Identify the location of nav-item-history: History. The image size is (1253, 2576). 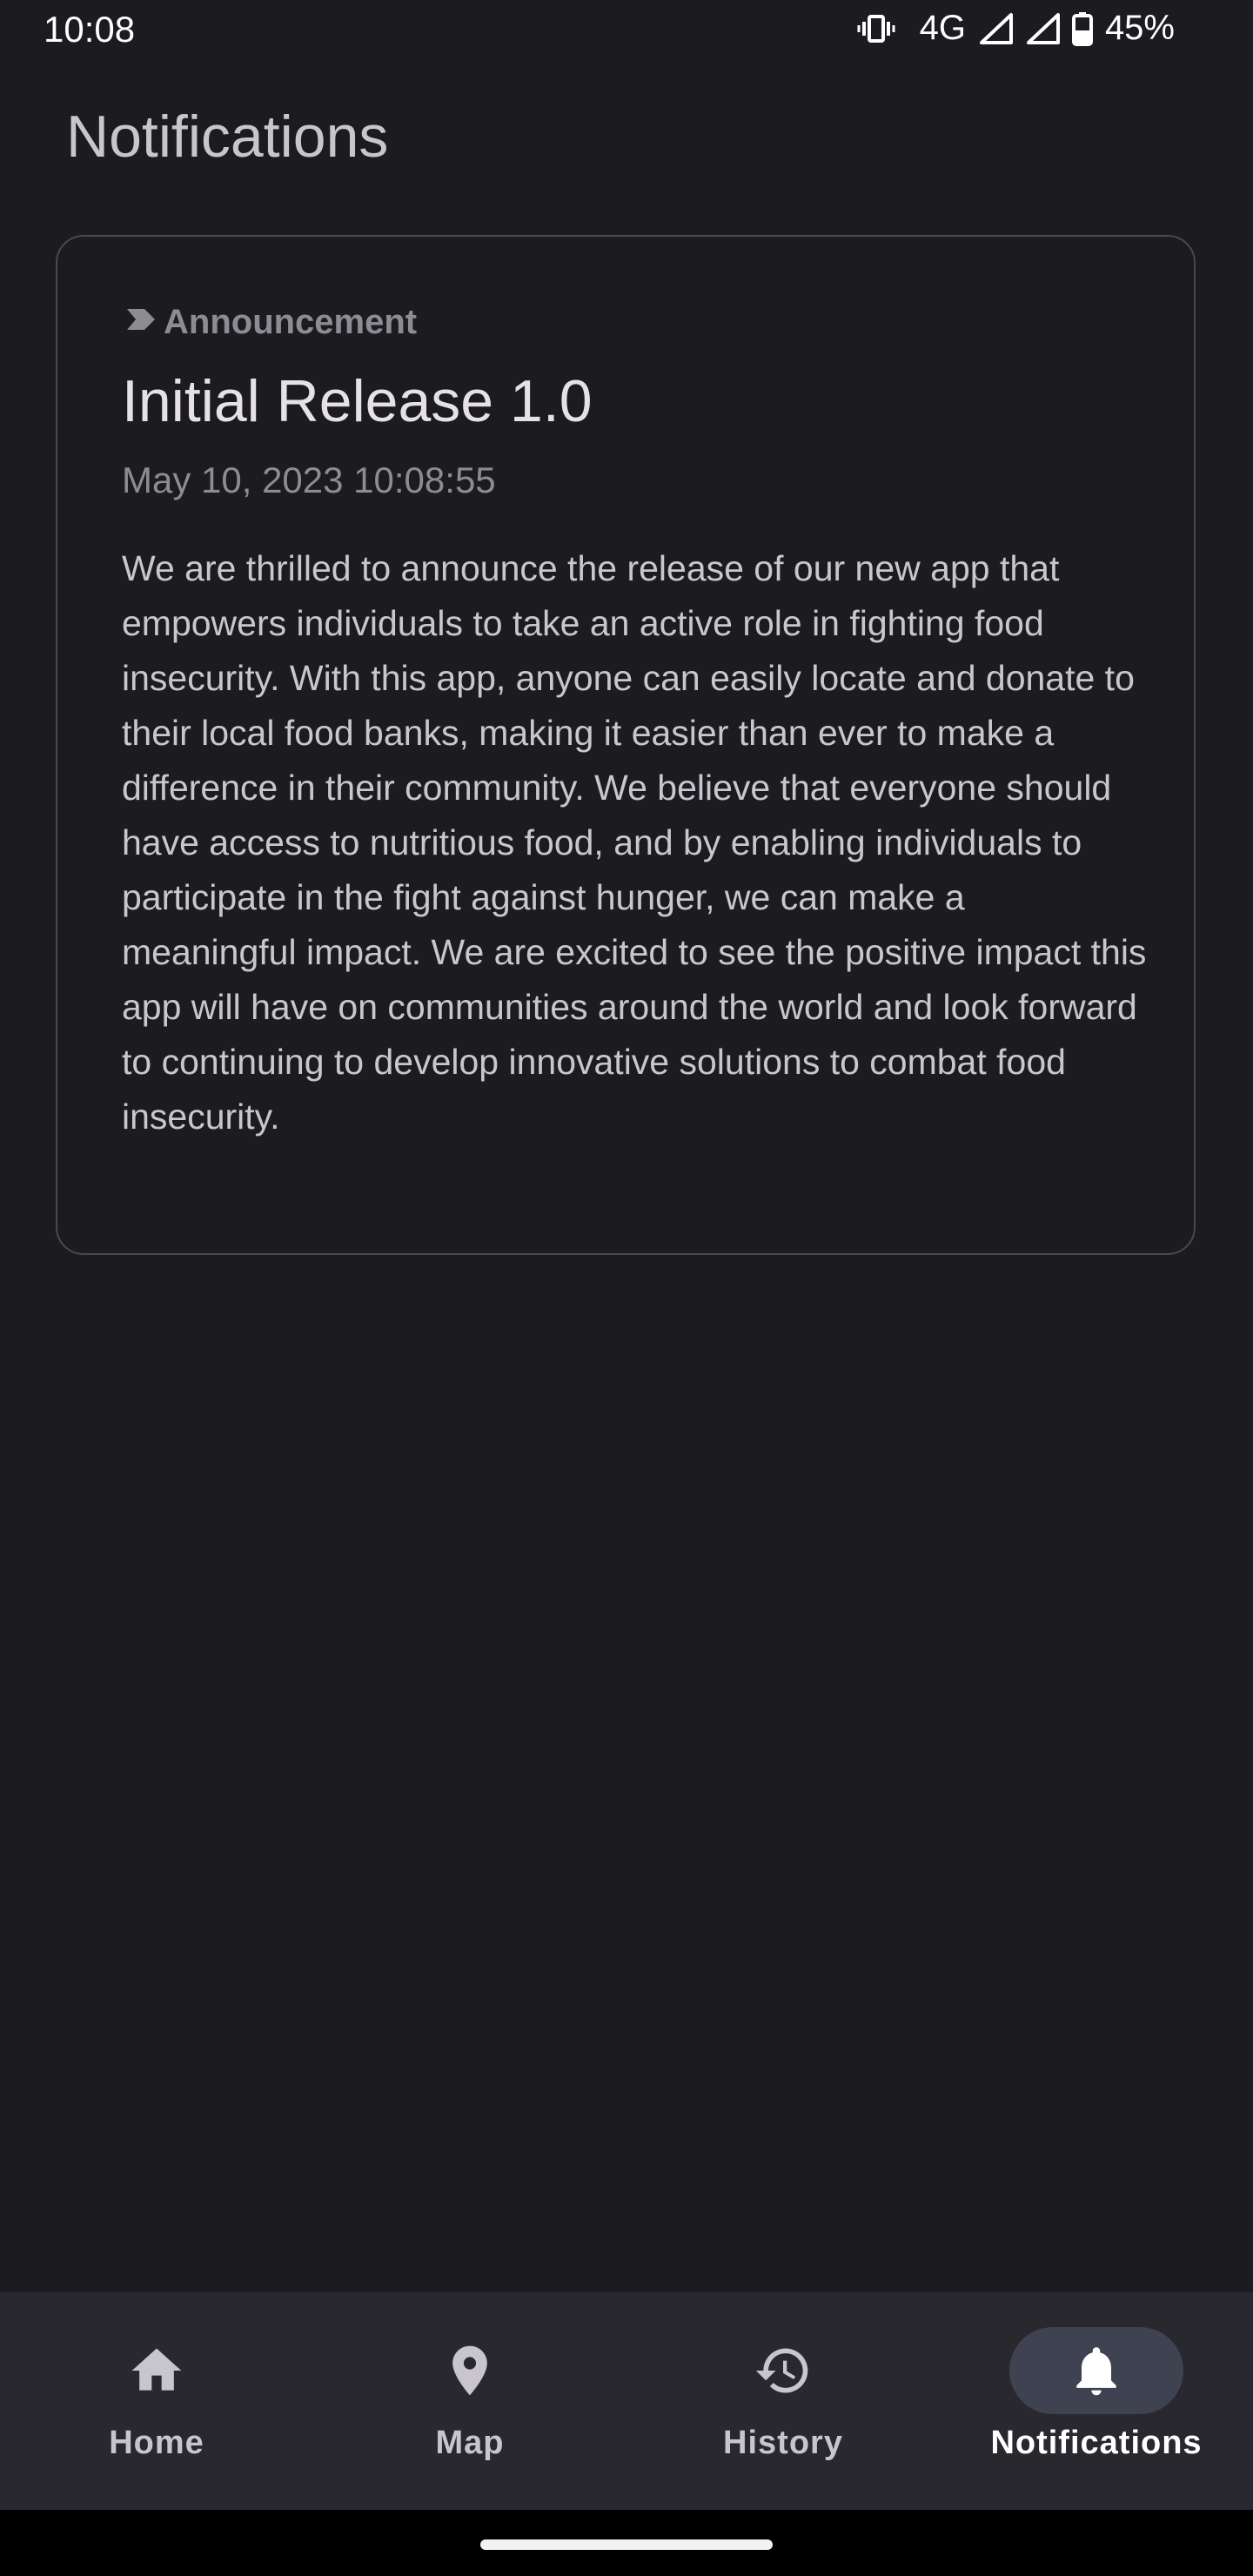
(783, 2401).